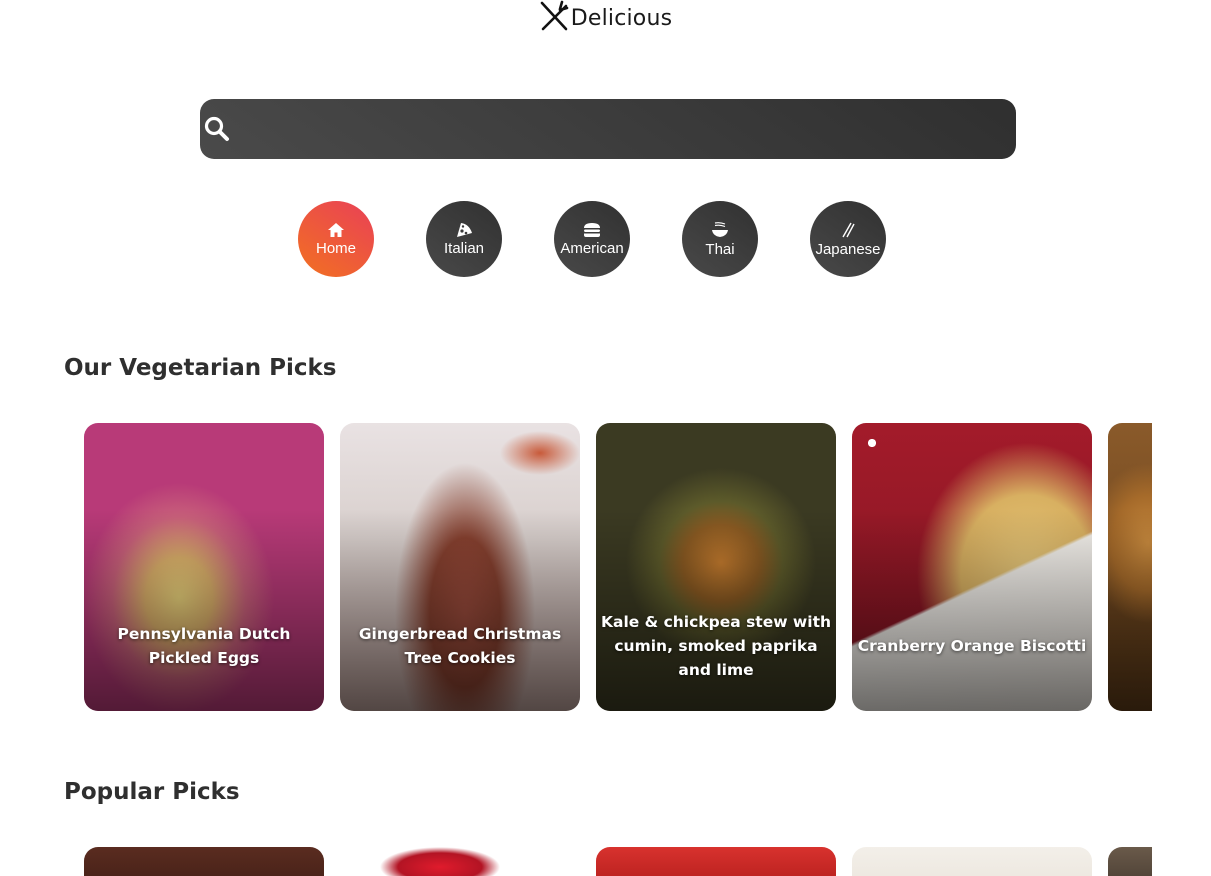  I want to click on recipe-title: Pennsylvania Dutch Pickled Eggs, so click(204, 646).